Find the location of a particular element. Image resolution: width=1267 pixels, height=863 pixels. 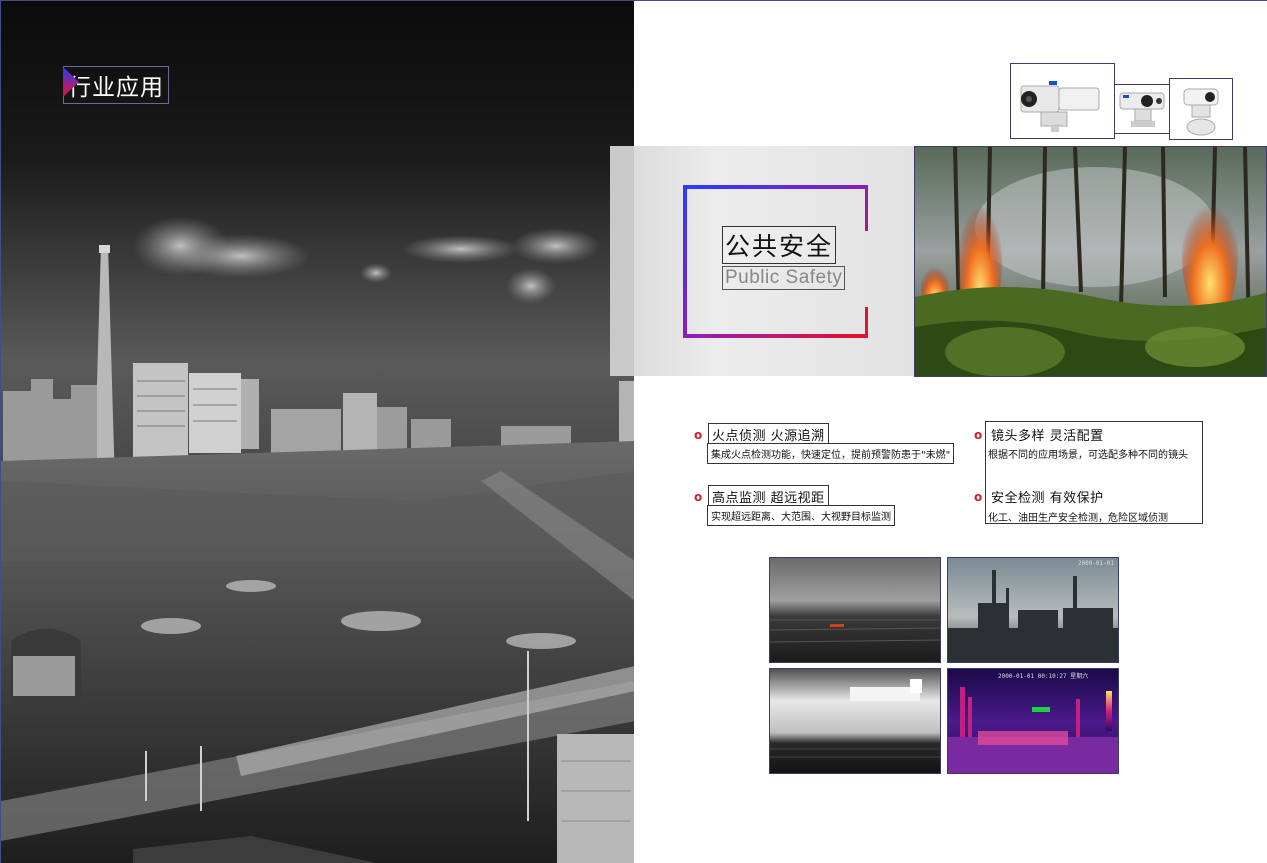

feature-3-desc: 根据不同的应用场景，可选配多种不同的镜头 is located at coordinates (1088, 455).